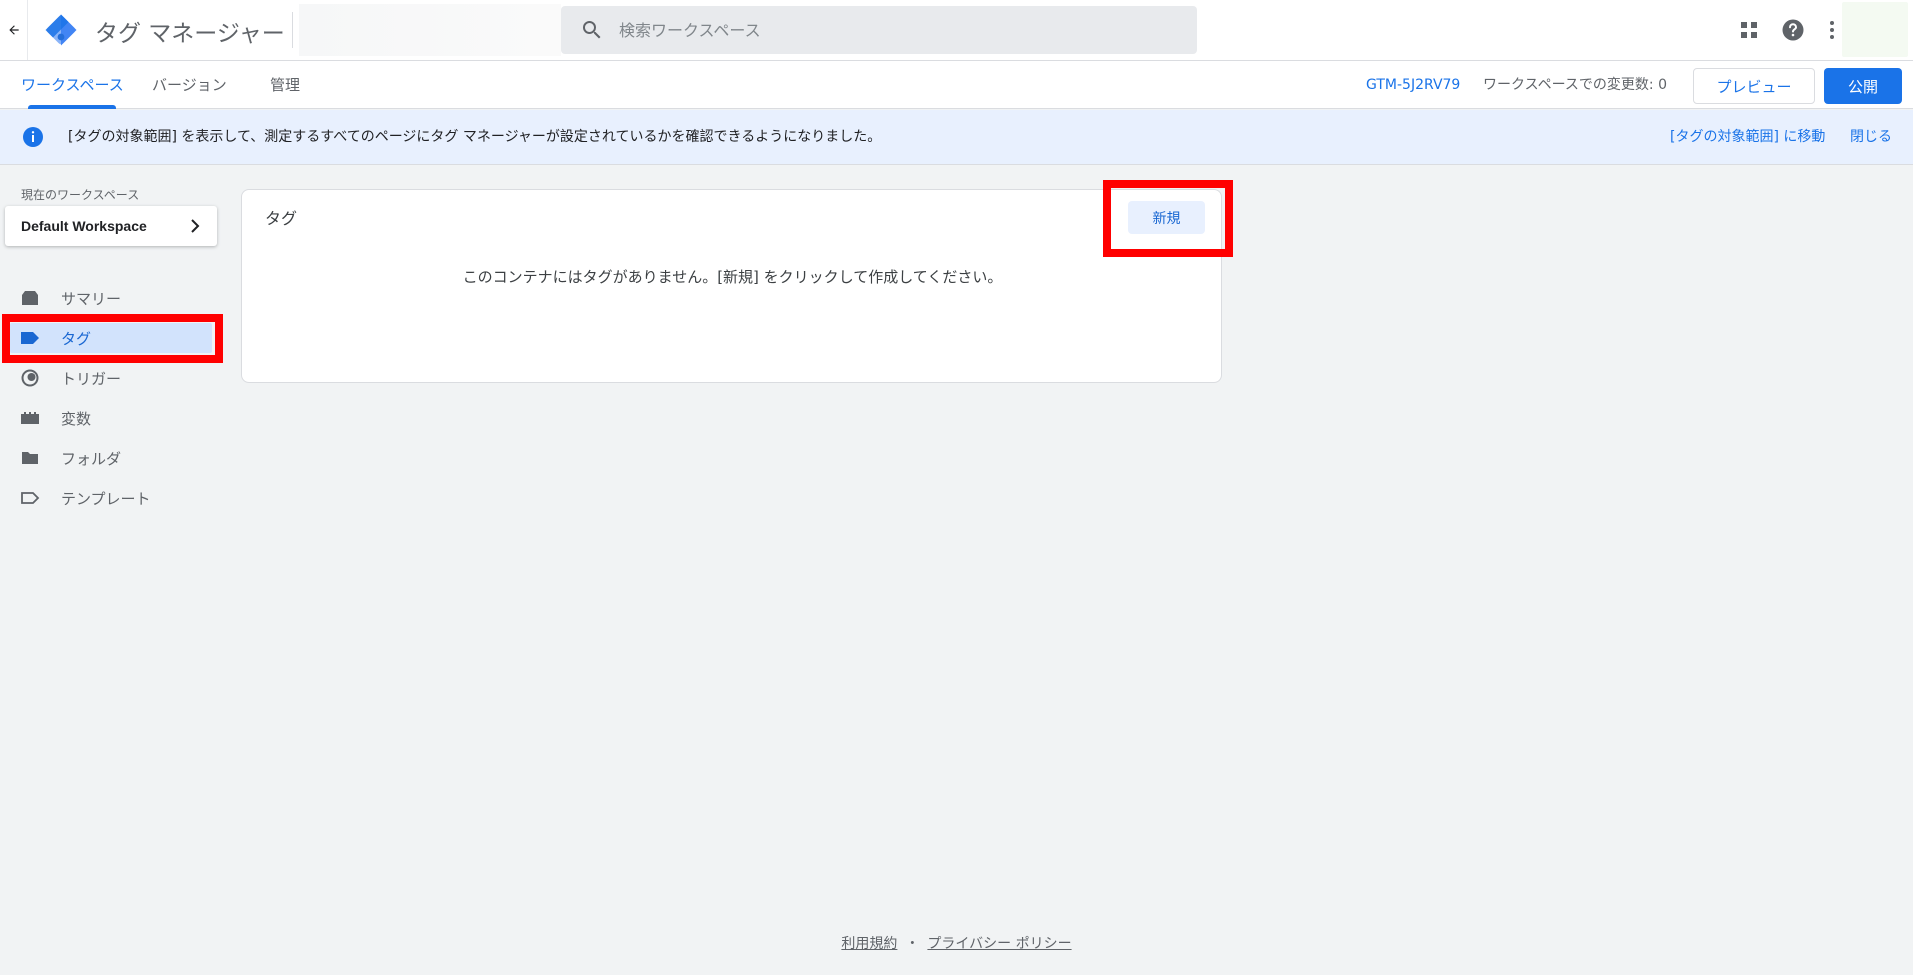  What do you see at coordinates (1793, 30) in the screenshot?
I see `help-icon` at bounding box center [1793, 30].